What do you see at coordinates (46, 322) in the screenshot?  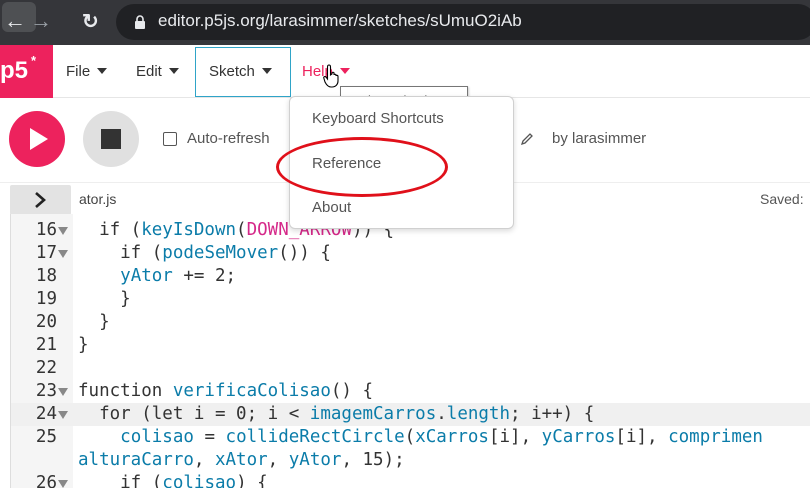 I see `line-number: 20` at bounding box center [46, 322].